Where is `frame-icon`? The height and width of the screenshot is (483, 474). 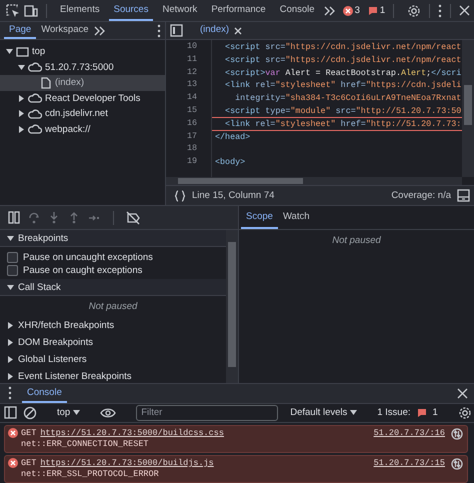 frame-icon is located at coordinates (22, 52).